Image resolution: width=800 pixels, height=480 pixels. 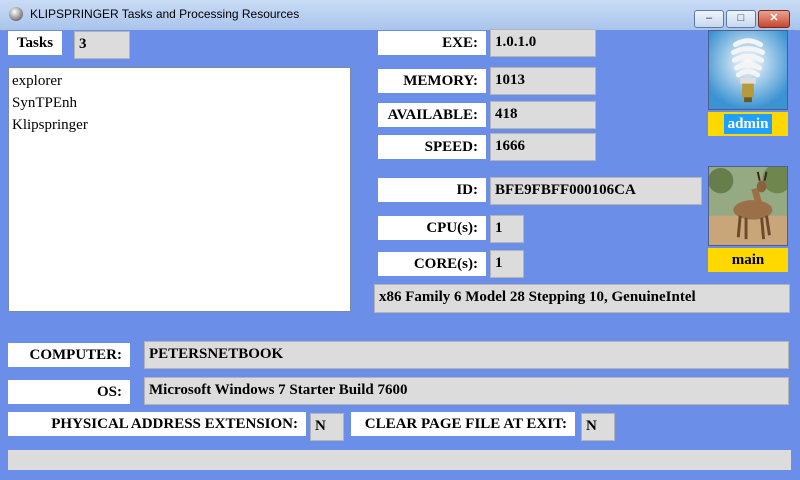 I want to click on antelope-image, so click(x=748, y=206).